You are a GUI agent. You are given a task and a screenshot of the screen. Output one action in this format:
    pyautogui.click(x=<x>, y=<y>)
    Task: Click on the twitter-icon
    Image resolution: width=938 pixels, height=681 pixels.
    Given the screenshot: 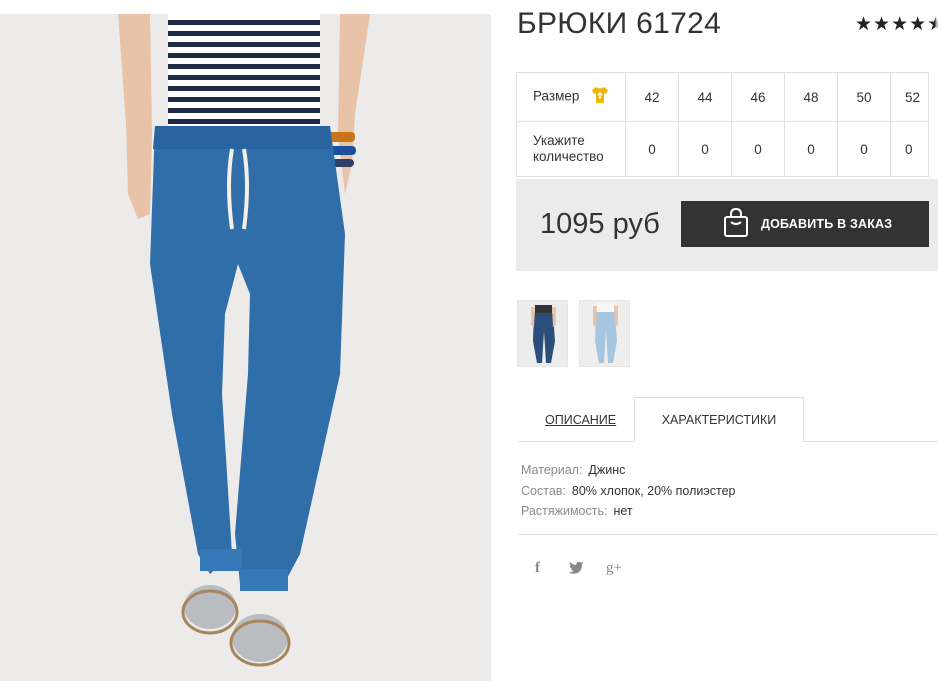 What is the action you would take?
    pyautogui.click(x=576, y=570)
    